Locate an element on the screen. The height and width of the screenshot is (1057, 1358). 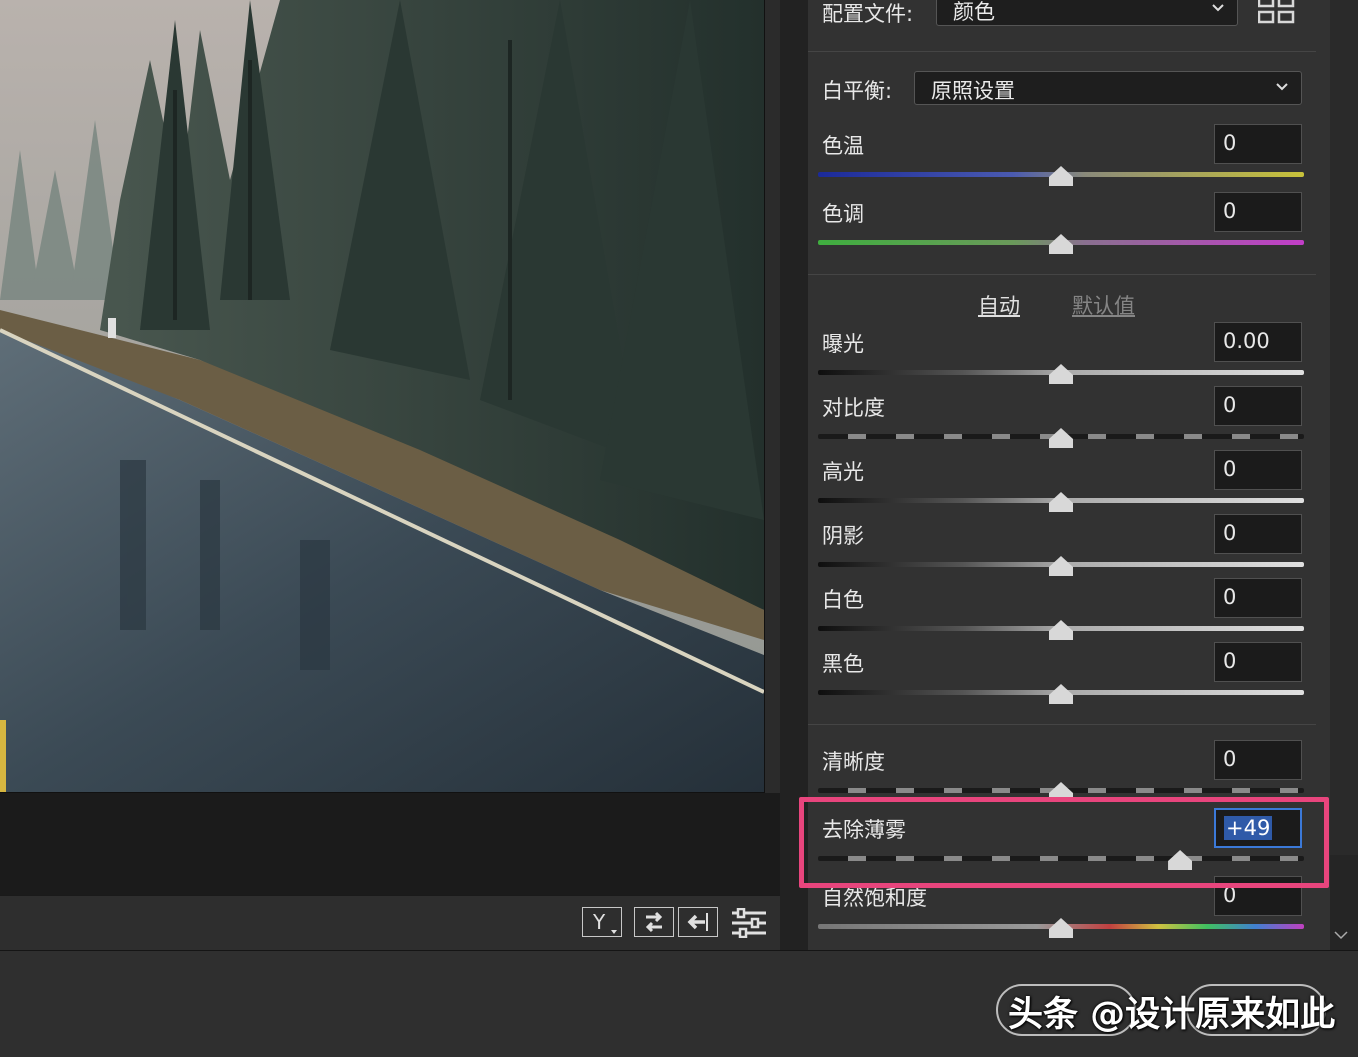
white-balance-value: 原照设置 is located at coordinates (973, 91).